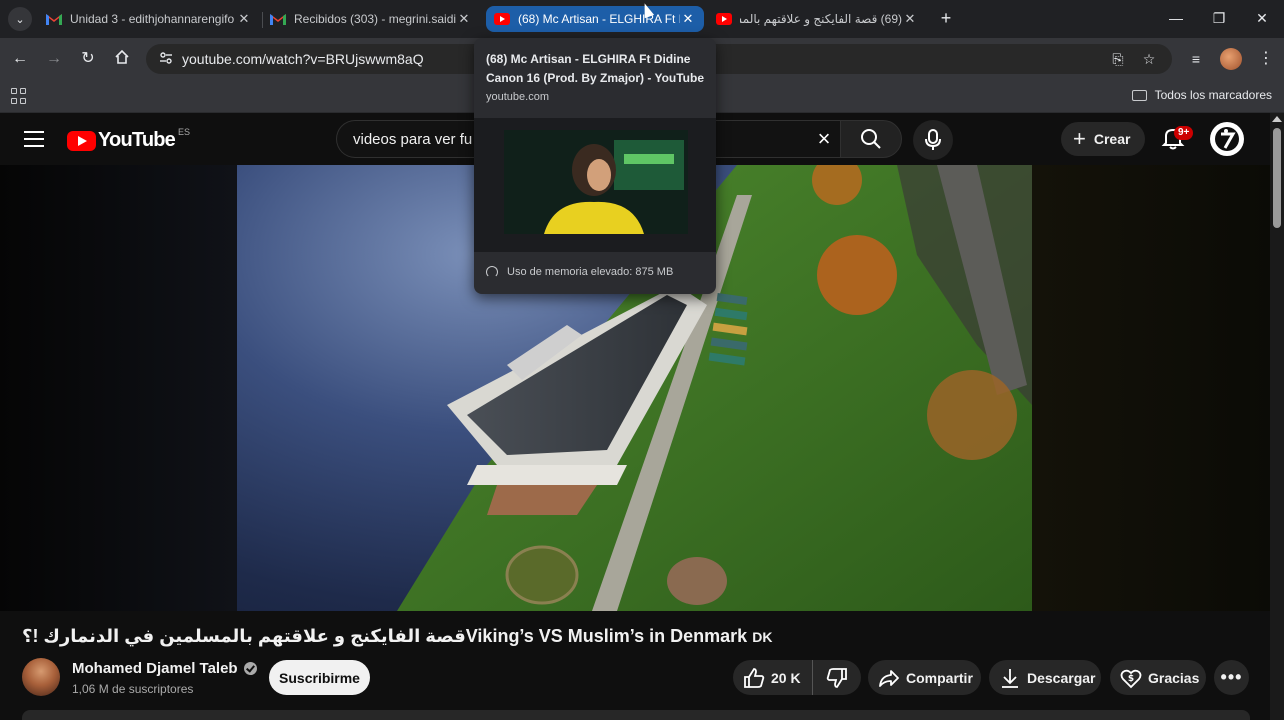 The height and width of the screenshot is (720, 1284). I want to click on tab-youtube-mc-artisan: (68) Mc Artisan - ELGHIRA Ft Didine ✕, so click(595, 19).